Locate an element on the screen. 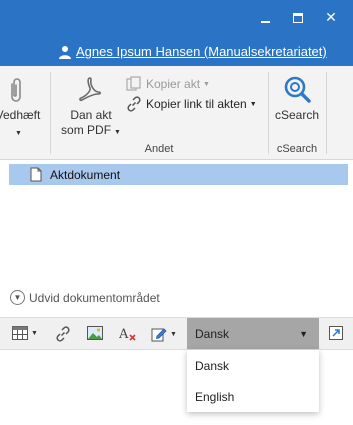  close-icon: ✕ is located at coordinates (331, 18).